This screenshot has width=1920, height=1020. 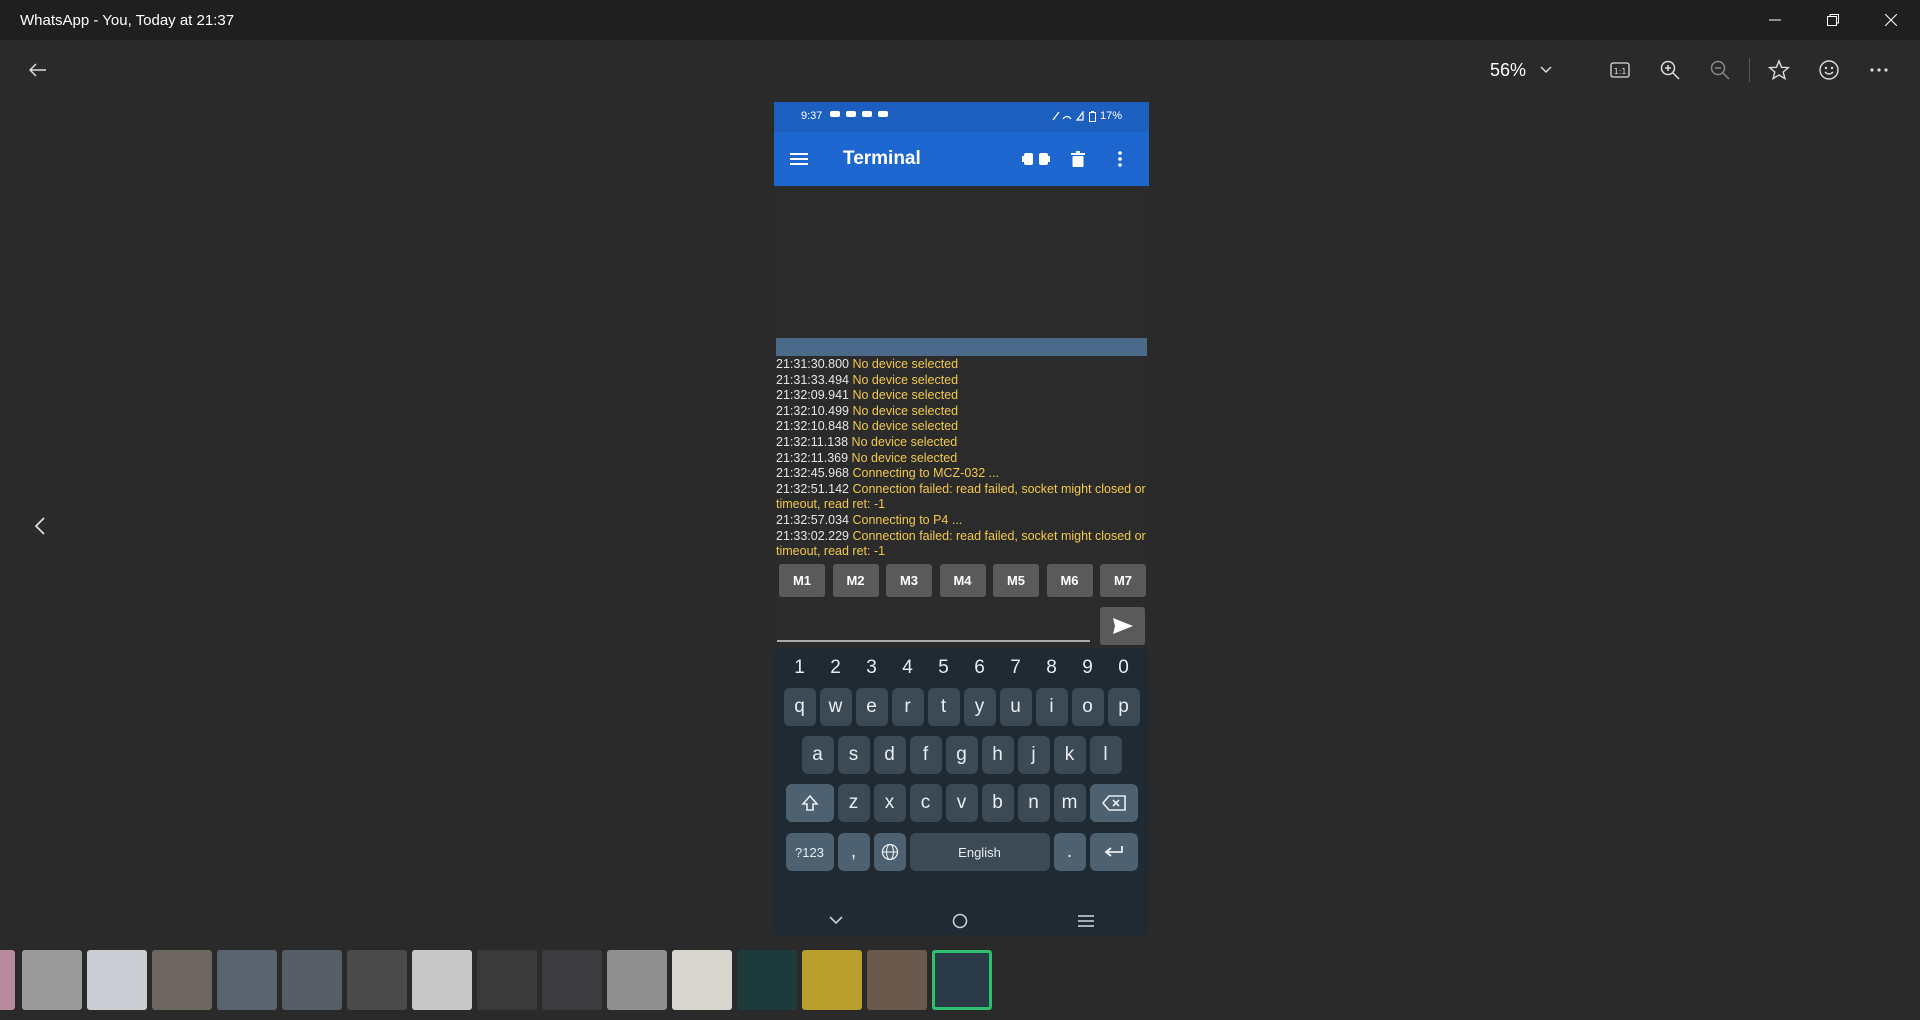 I want to click on key-s: s, so click(x=853, y=755).